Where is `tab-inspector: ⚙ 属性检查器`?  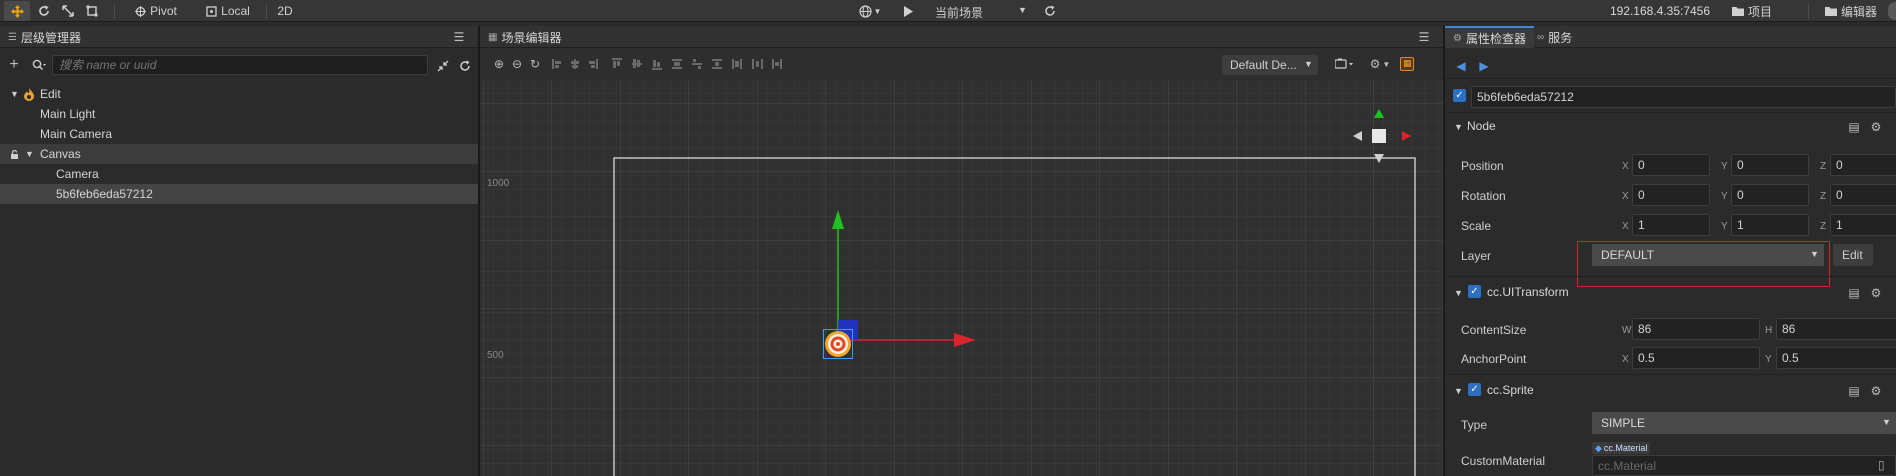
tab-inspector: ⚙ 属性检查器 is located at coordinates (1489, 37).